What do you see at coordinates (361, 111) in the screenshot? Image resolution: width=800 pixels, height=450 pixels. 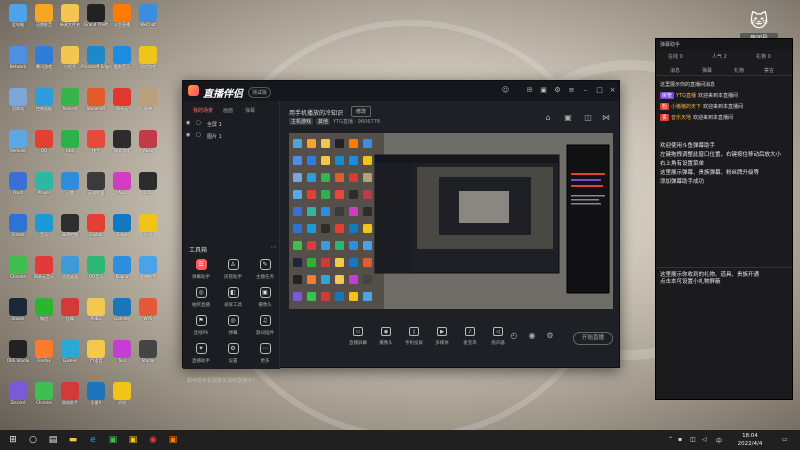 I see `edit-room-button: 修改` at bounding box center [361, 111].